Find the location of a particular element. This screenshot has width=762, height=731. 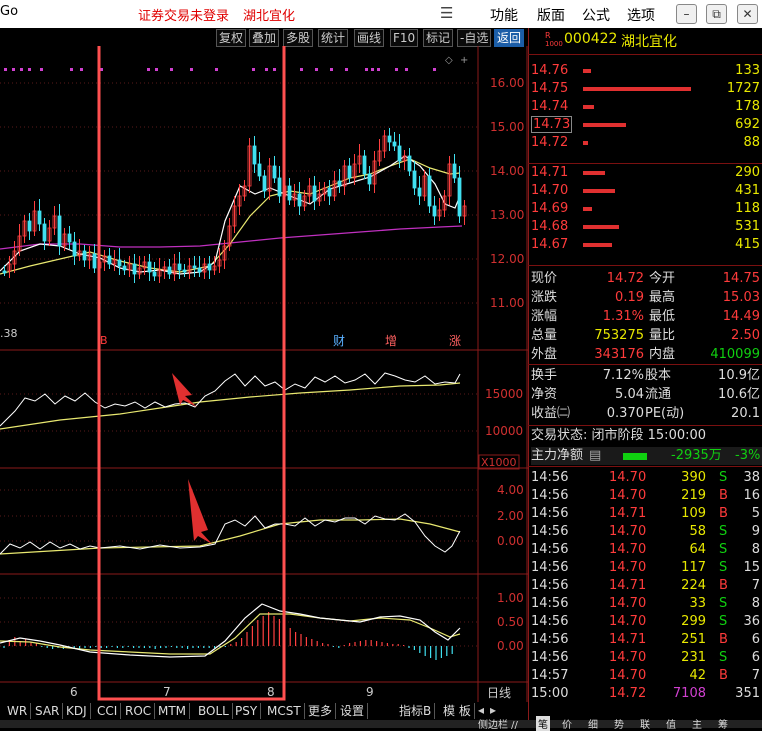

stat-label: PE(动) is located at coordinates (665, 413).